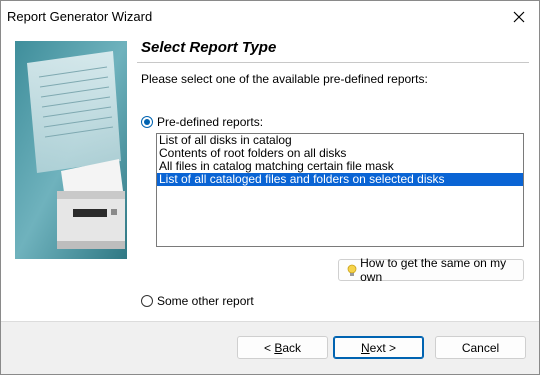  I want to click on page-title: Select Report Type, so click(209, 47).